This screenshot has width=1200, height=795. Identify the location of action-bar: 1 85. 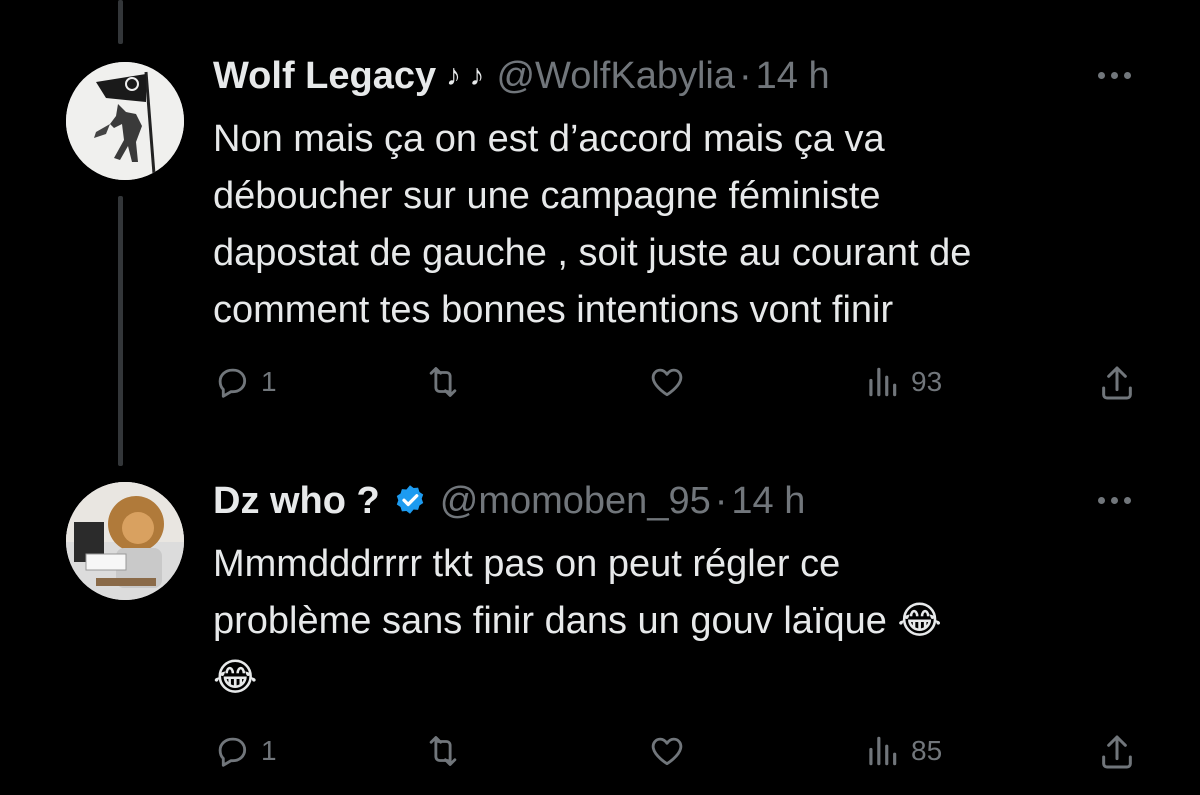
(683, 754).